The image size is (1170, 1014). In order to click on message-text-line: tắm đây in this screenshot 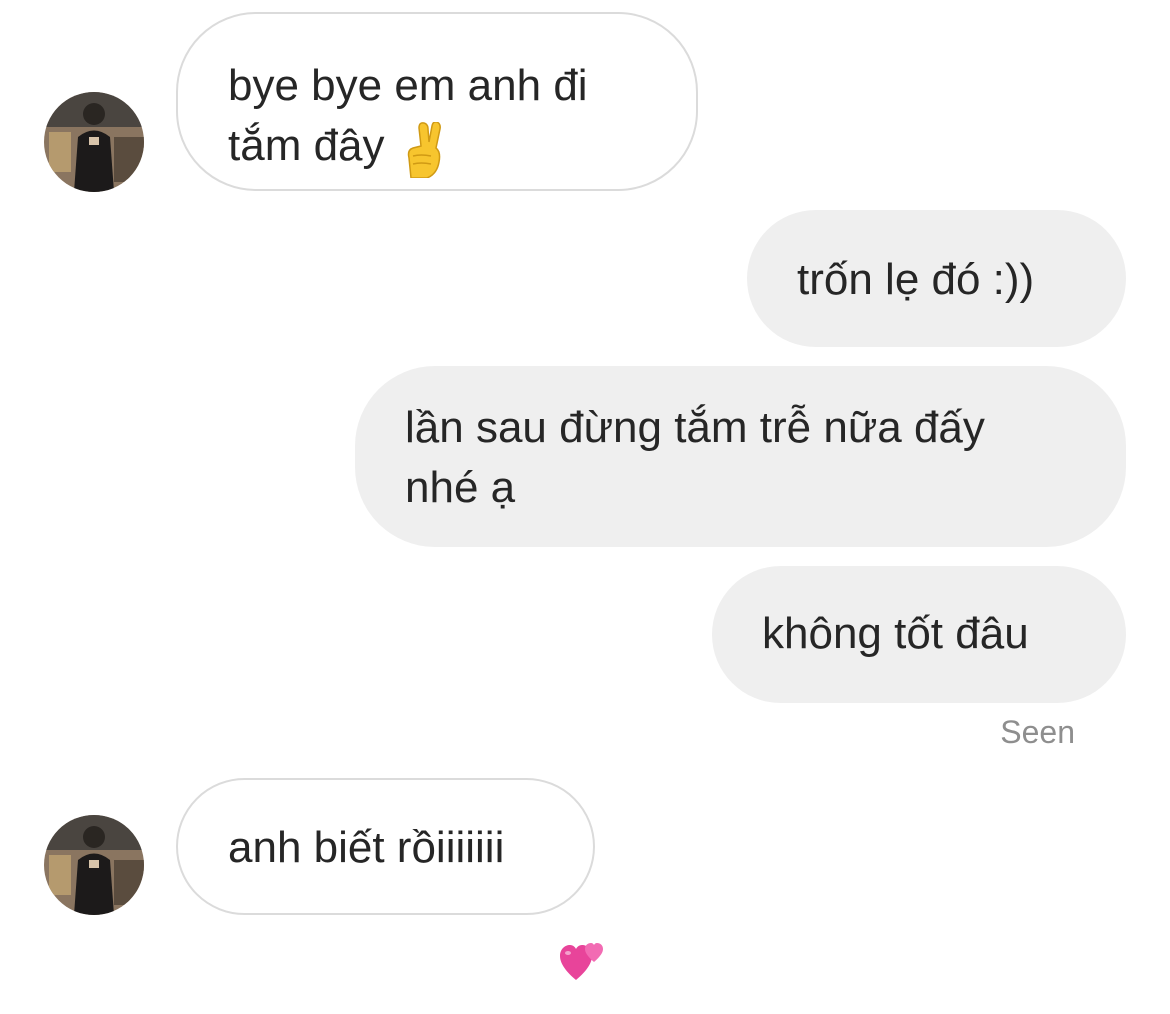, I will do `click(437, 155)`.